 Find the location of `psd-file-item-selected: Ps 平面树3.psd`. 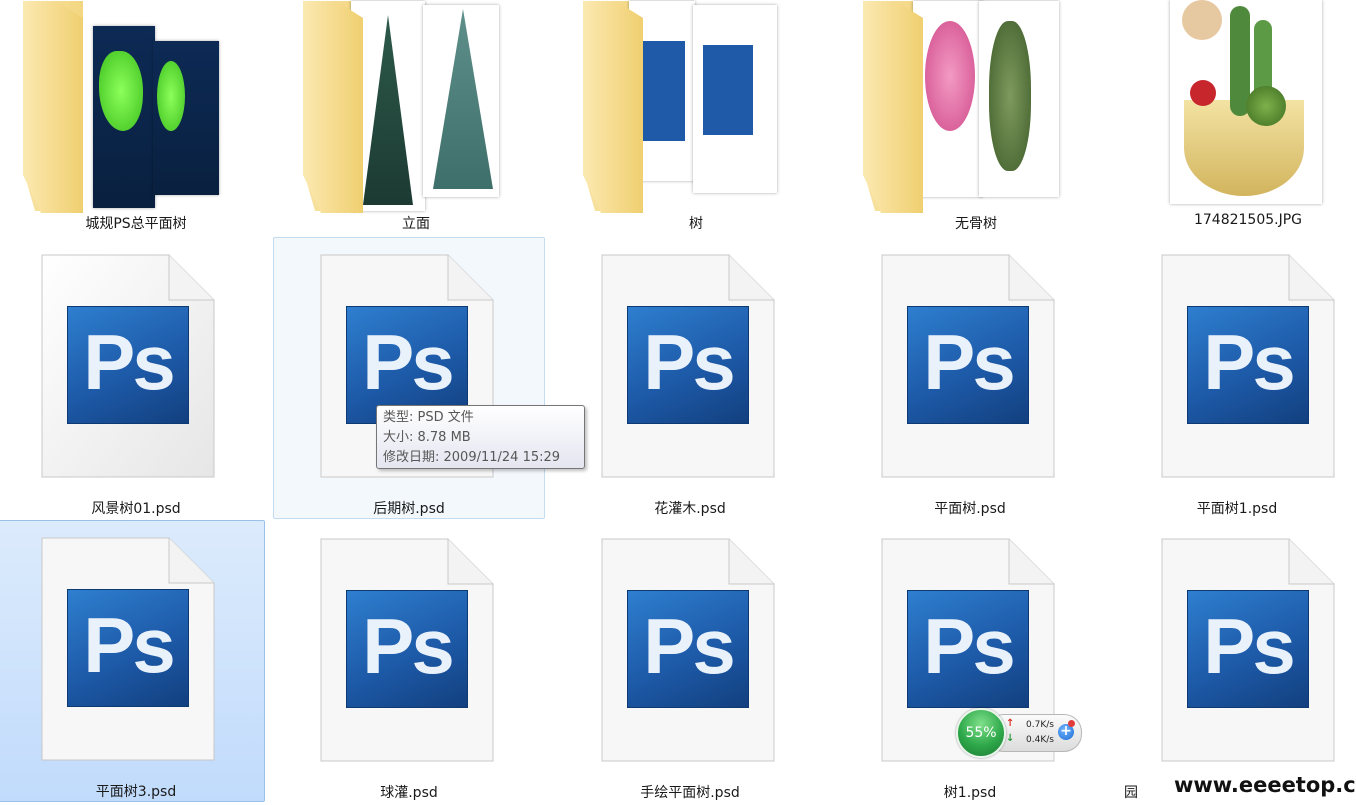

psd-file-item-selected: Ps 平面树3.psd is located at coordinates (132, 661).